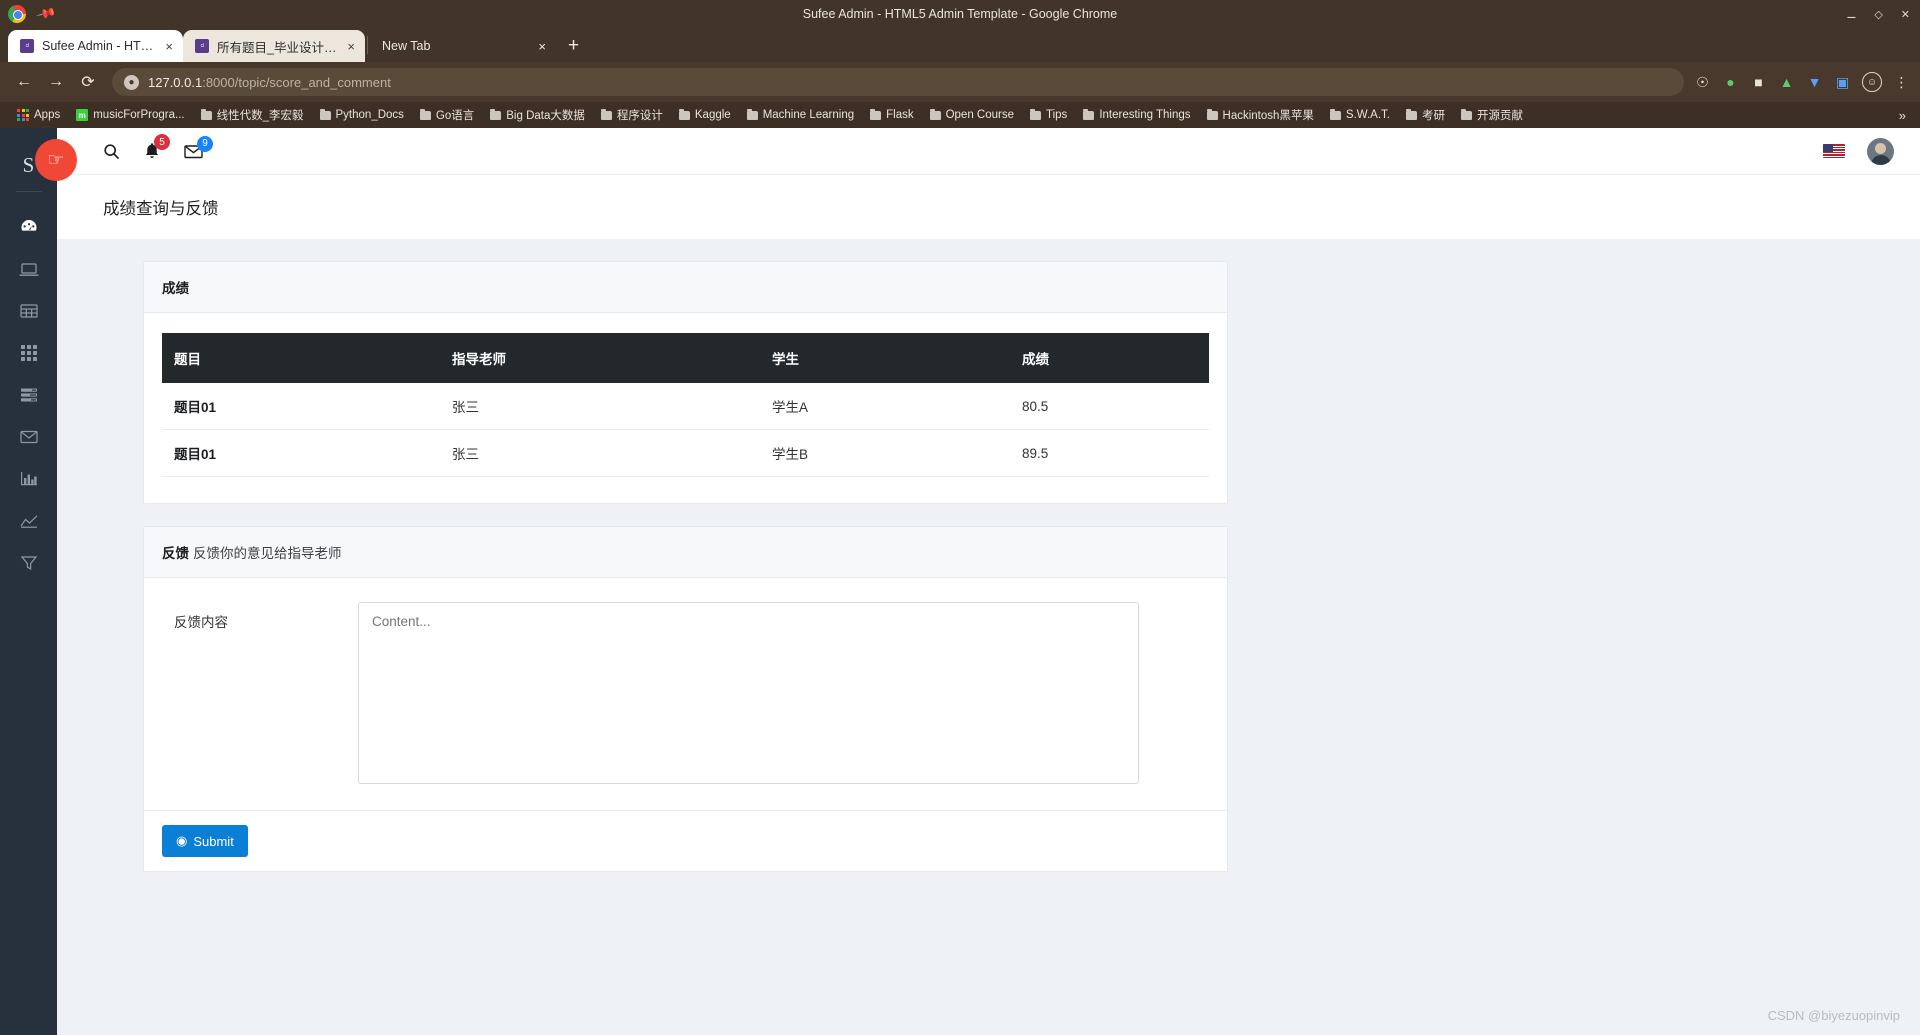 Image resolution: width=1920 pixels, height=1035 pixels. What do you see at coordinates (406, 46) in the screenshot?
I see `tab-title: New Tab` at bounding box center [406, 46].